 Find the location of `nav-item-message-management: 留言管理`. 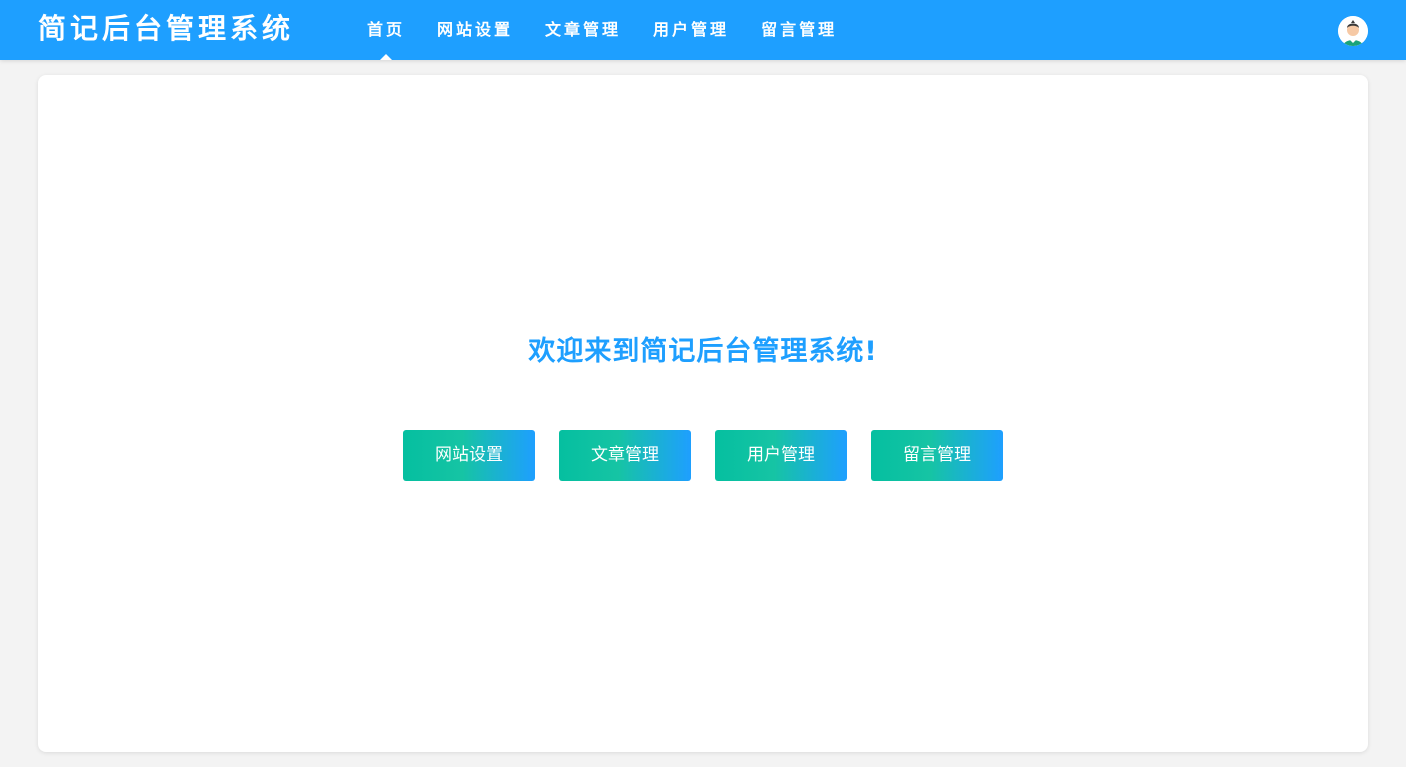

nav-item-message-management: 留言管理 is located at coordinates (799, 30).